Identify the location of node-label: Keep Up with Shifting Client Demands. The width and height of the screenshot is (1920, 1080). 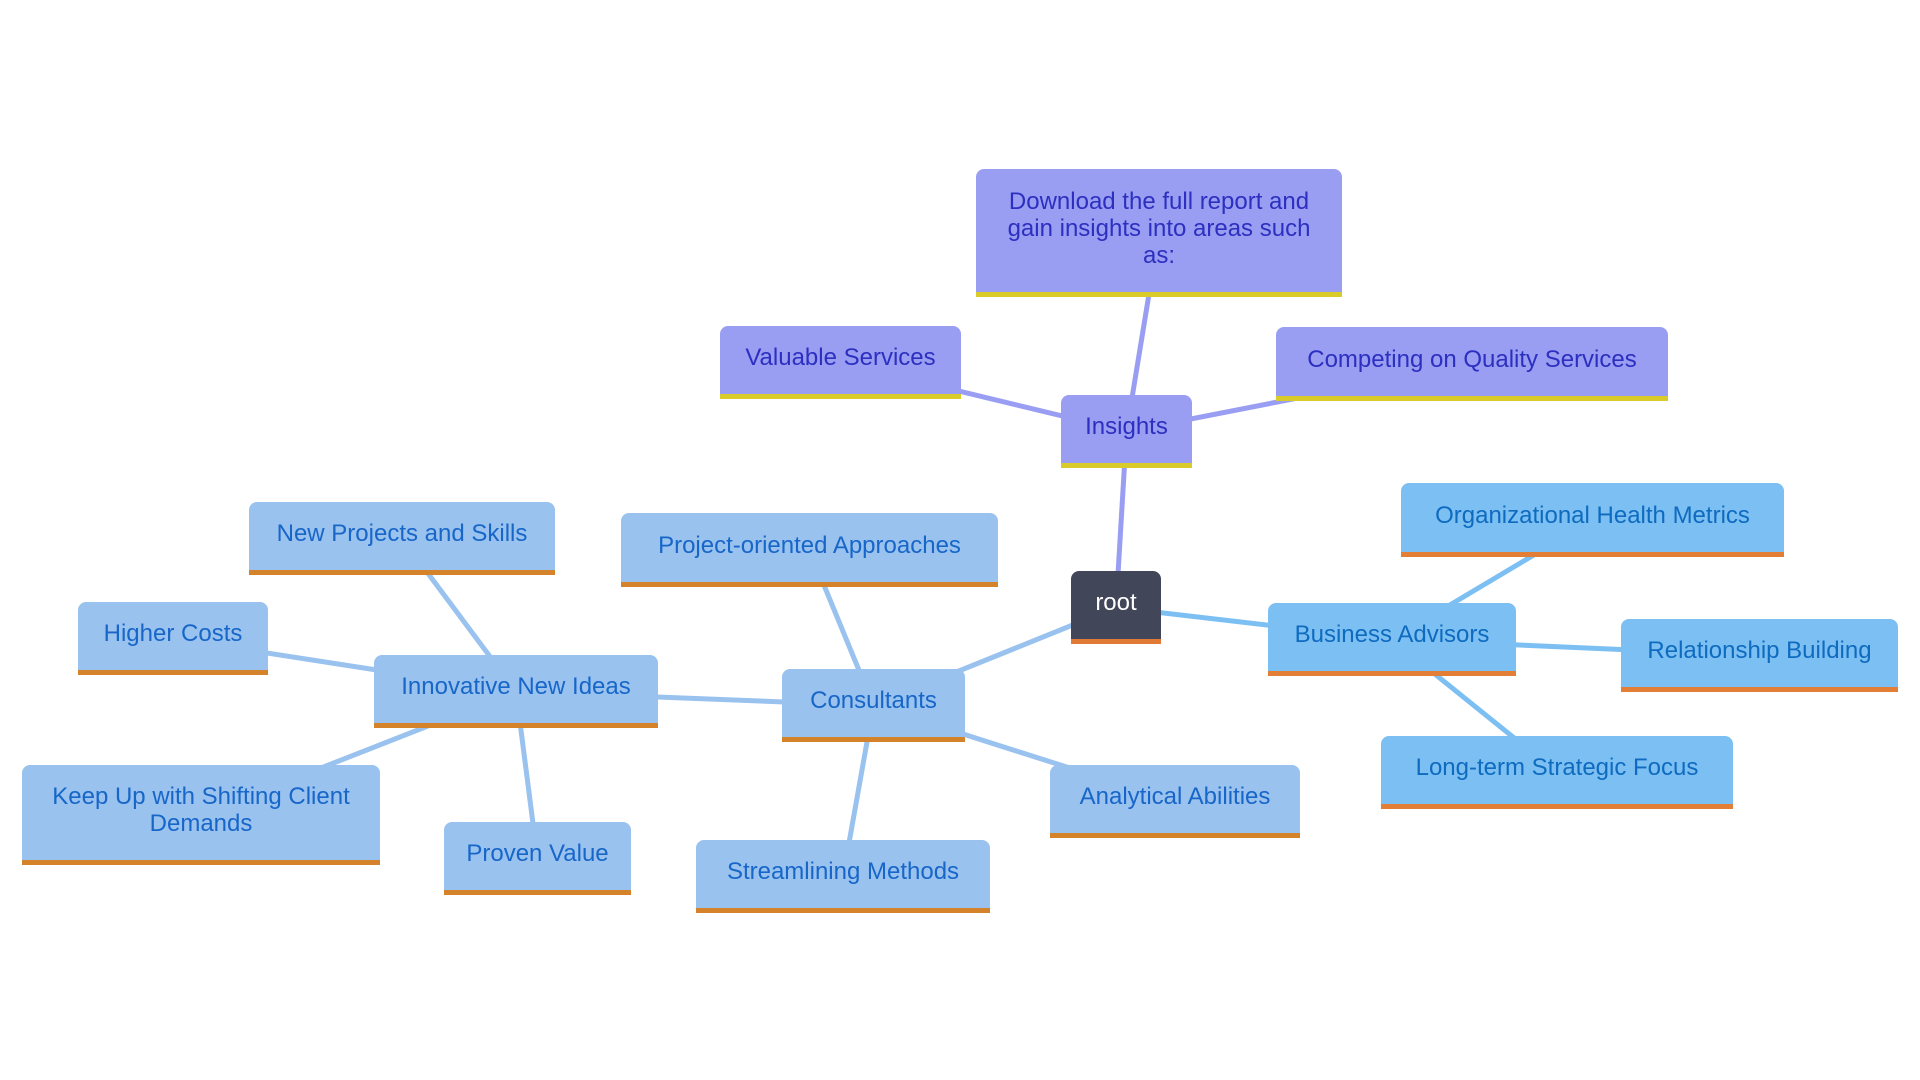
(201, 810).